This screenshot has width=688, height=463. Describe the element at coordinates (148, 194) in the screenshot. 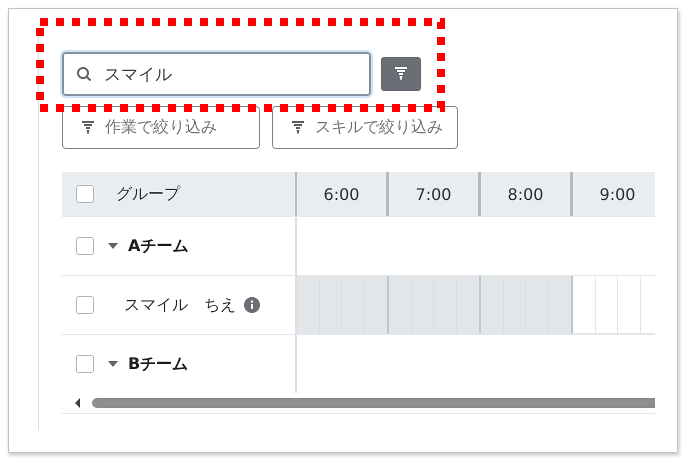

I see `column-header: グループ` at that location.